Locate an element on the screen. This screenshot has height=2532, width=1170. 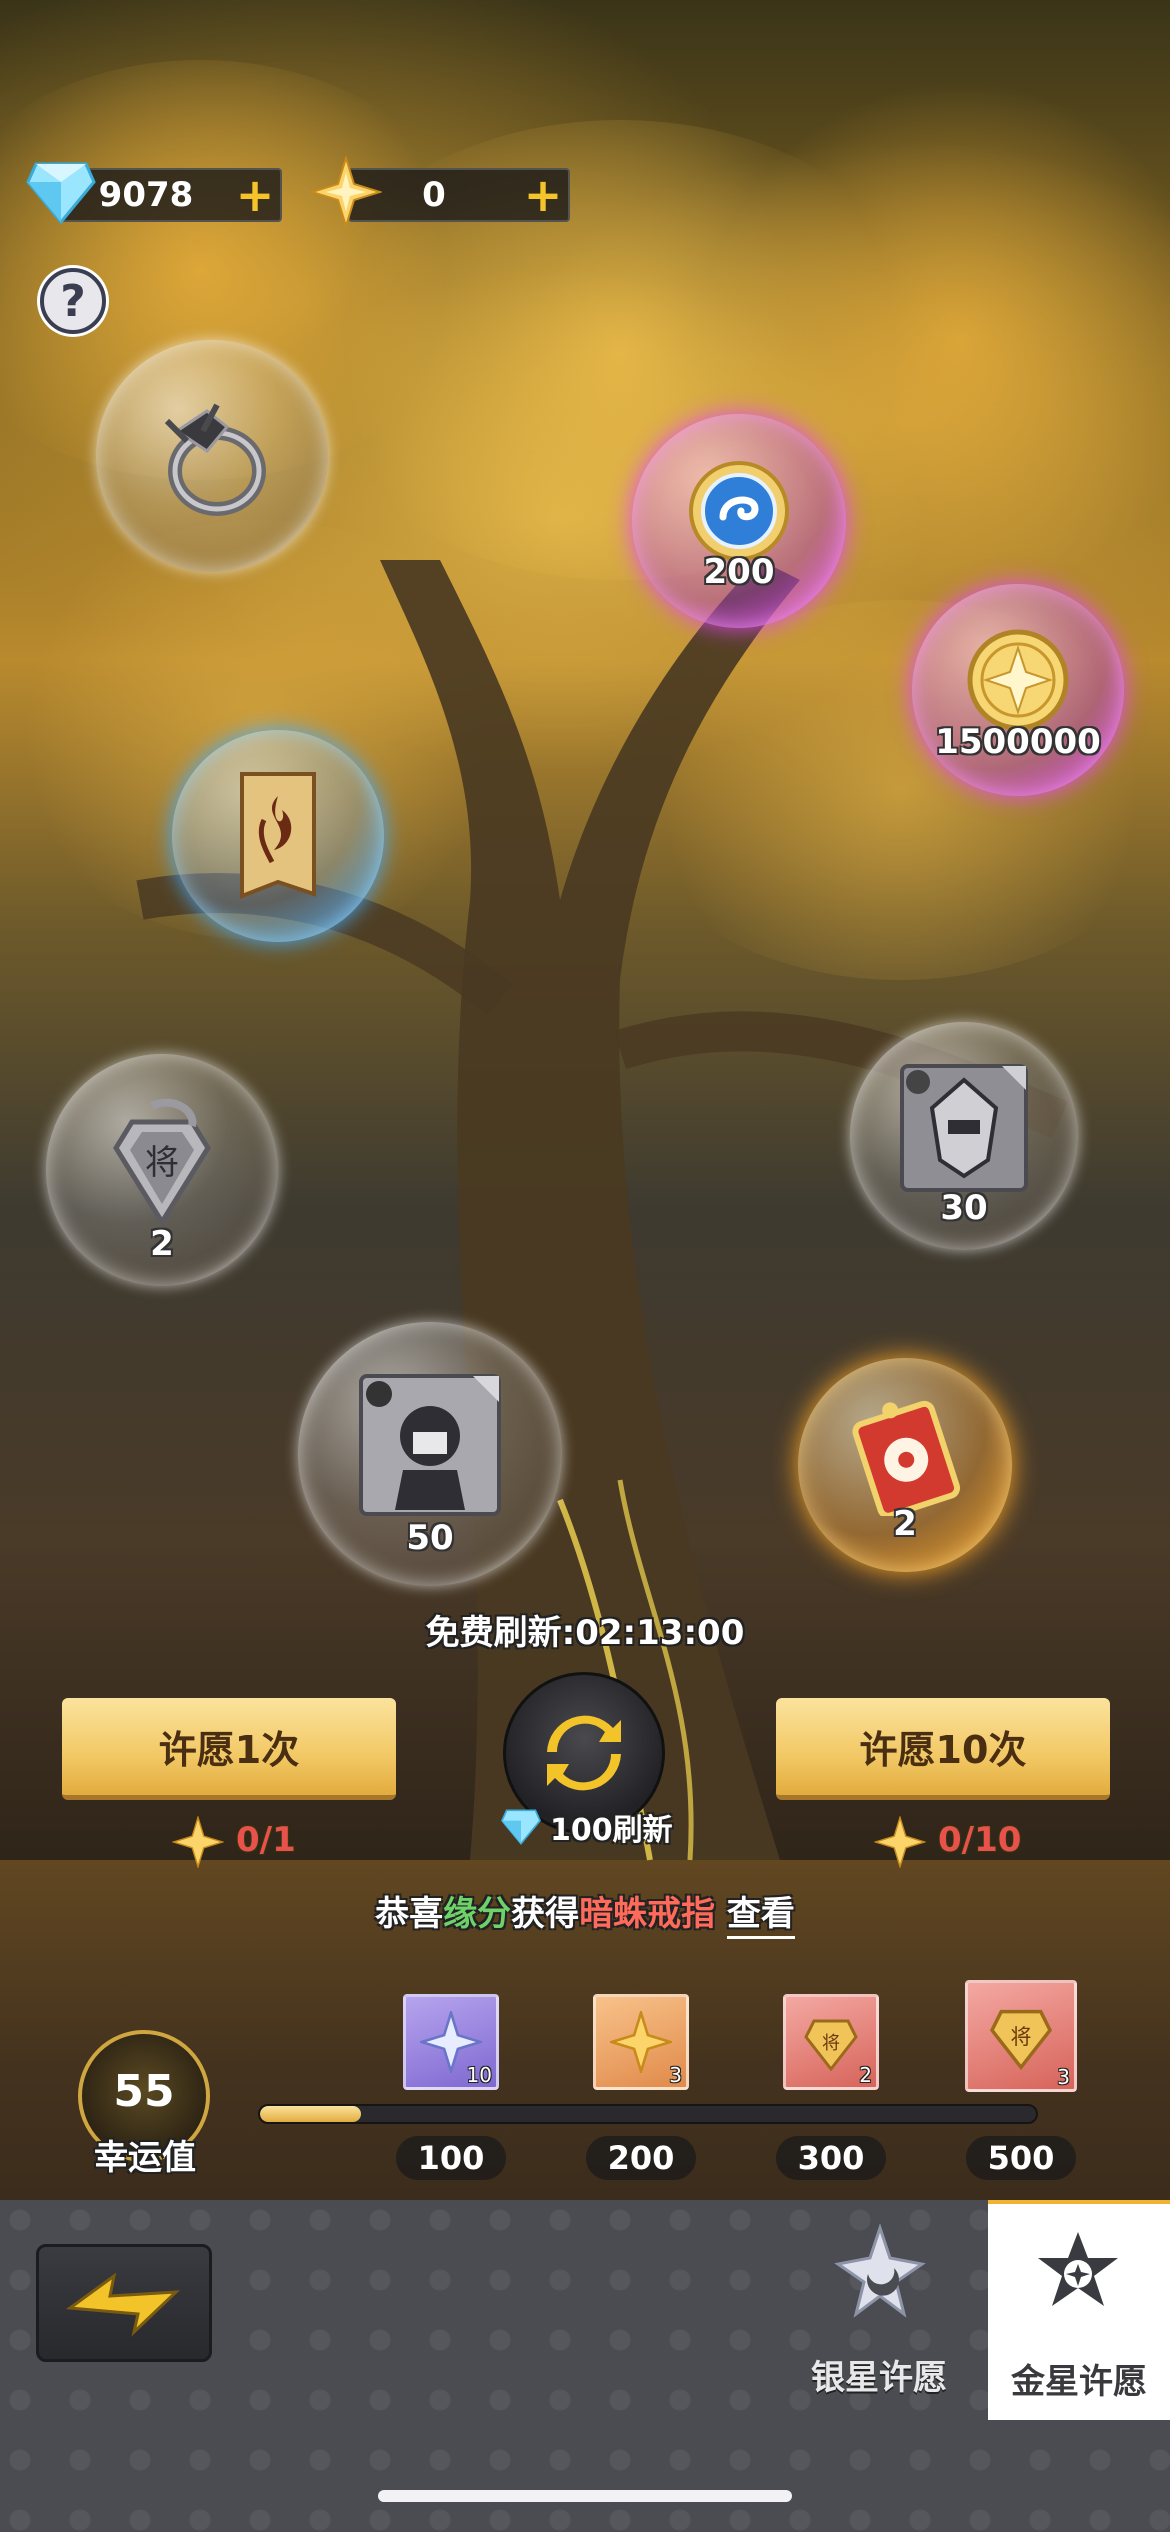
reward-qty: 10 is located at coordinates (479, 2075).